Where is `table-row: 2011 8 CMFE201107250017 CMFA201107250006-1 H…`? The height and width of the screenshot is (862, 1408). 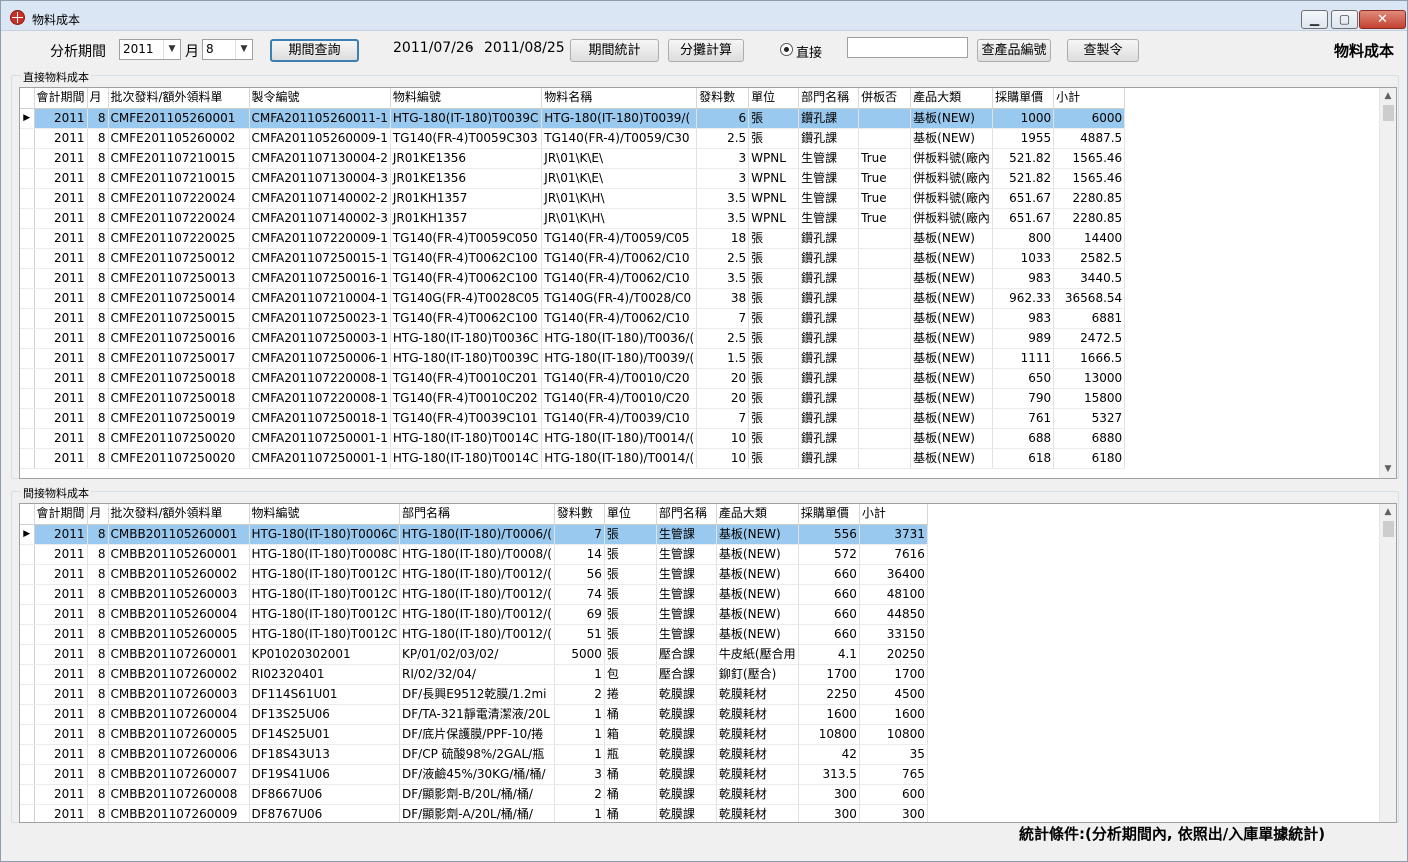
table-row: 2011 8 CMFE201107250017 CMFA201107250006-1 H… is located at coordinates (573, 358).